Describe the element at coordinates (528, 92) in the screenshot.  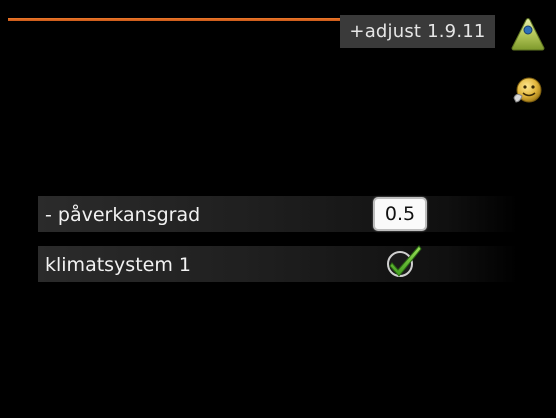
I see `help-face-icon` at that location.